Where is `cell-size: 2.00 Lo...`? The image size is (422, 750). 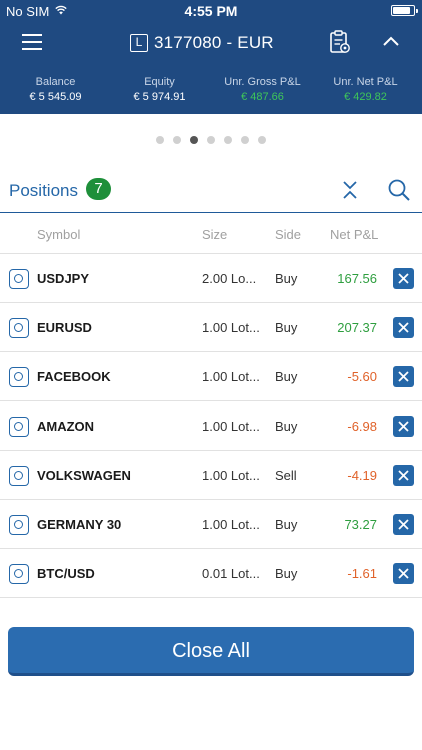 cell-size: 2.00 Lo... is located at coordinates (229, 278).